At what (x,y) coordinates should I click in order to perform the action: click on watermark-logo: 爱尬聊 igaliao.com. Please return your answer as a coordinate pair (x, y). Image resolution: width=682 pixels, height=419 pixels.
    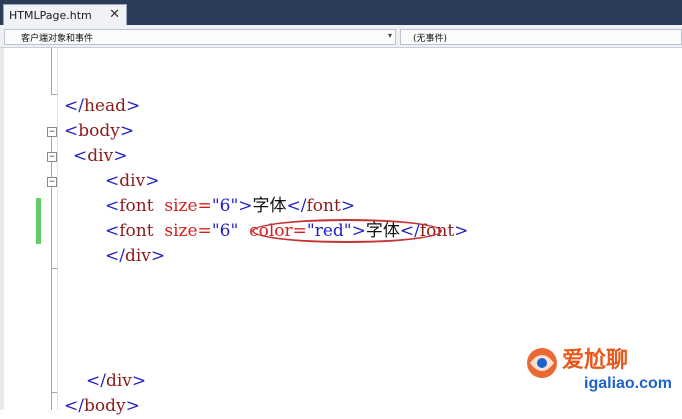
    Looking at the image, I should click on (602, 371).